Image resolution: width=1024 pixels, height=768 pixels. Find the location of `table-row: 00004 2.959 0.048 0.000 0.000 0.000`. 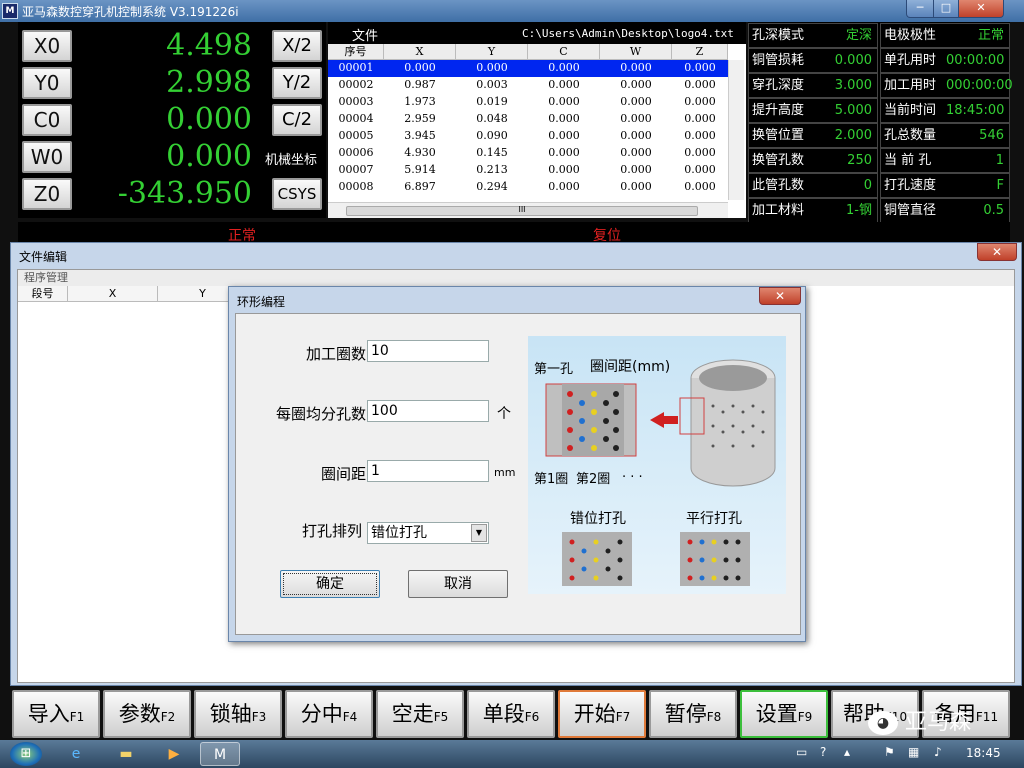

table-row: 00004 2.959 0.048 0.000 0.000 0.000 is located at coordinates (528, 119).